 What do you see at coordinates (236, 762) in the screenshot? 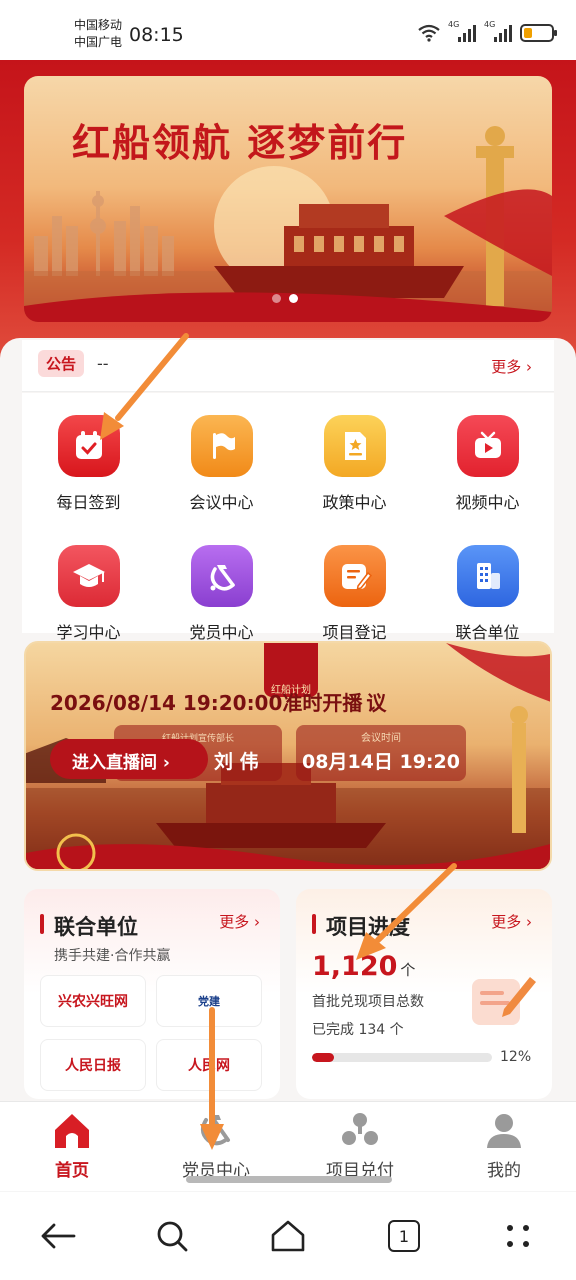
I see `speaker-name: 刘 伟` at bounding box center [236, 762].